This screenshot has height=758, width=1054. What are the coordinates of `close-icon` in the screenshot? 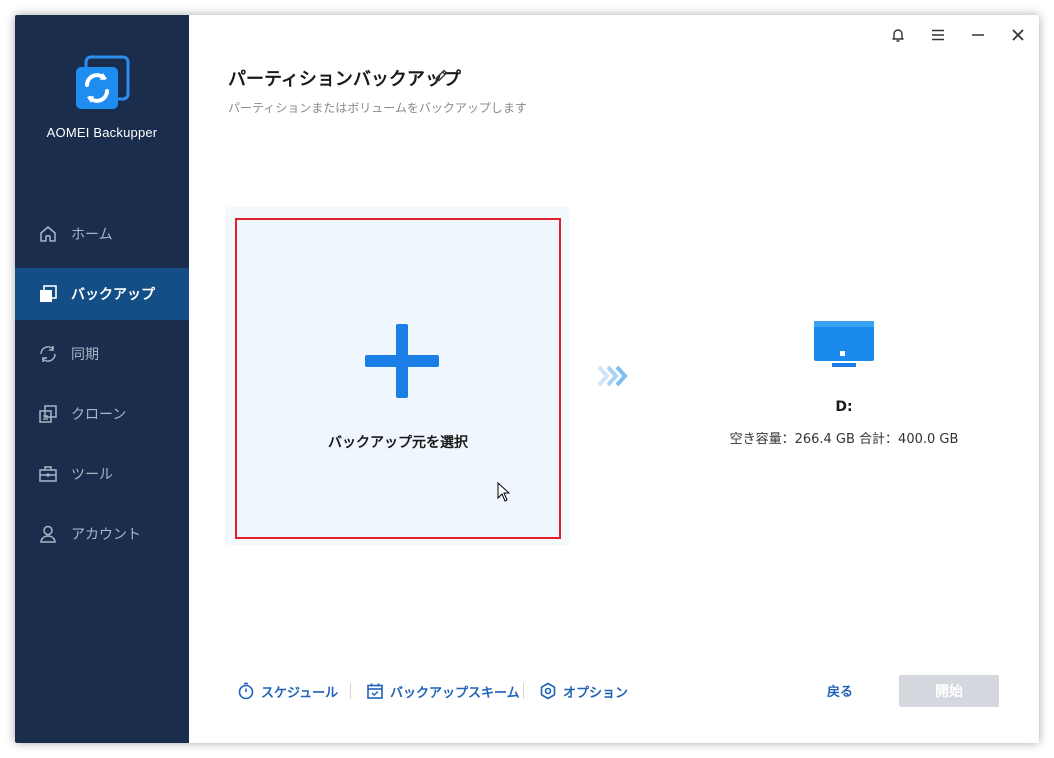 It's located at (1018, 35).